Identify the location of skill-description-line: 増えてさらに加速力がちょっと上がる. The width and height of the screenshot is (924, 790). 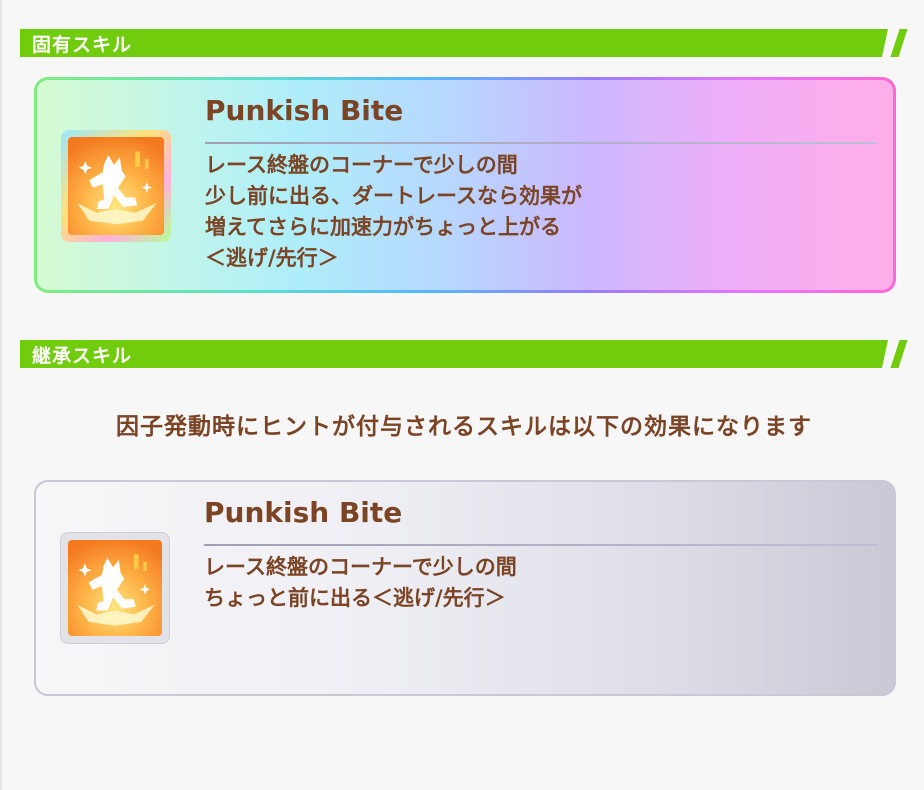
(383, 227).